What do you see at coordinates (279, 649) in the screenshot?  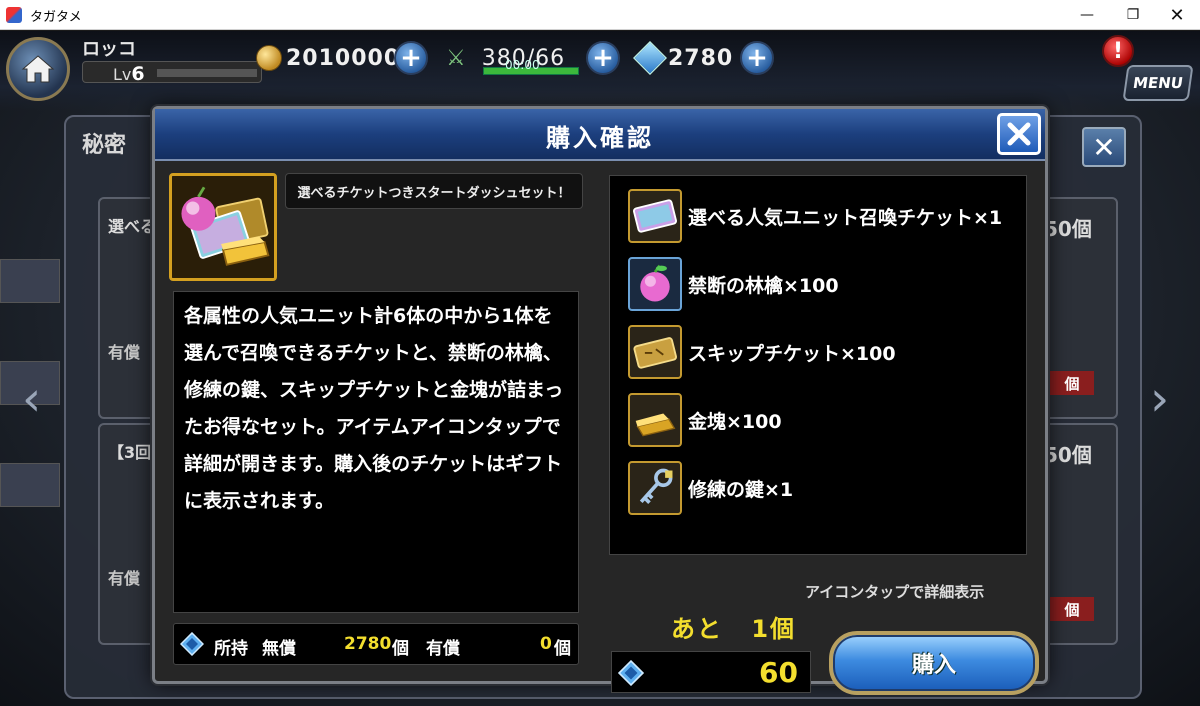 I see `free-gems-label: 無償` at bounding box center [279, 649].